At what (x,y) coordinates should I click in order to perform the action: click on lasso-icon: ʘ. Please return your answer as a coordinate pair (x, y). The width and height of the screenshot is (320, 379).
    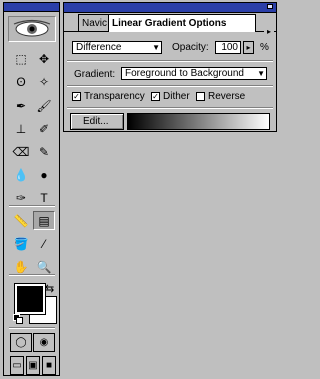
    Looking at the image, I should click on (21, 81).